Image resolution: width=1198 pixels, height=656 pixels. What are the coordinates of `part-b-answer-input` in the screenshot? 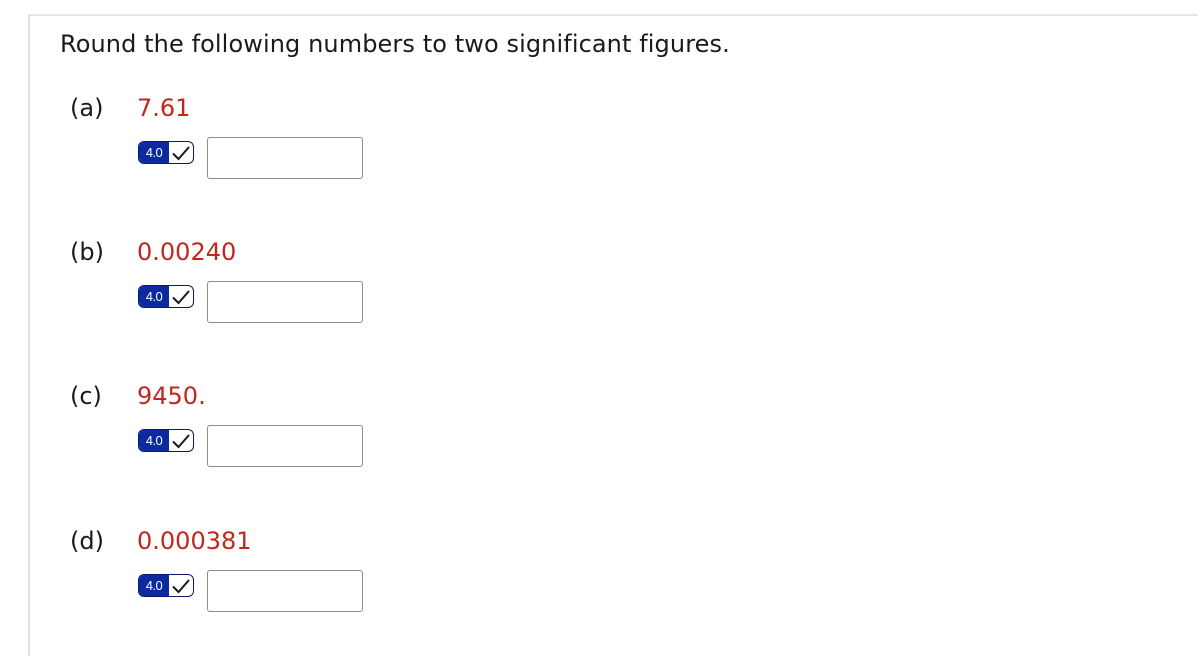 It's located at (285, 302).